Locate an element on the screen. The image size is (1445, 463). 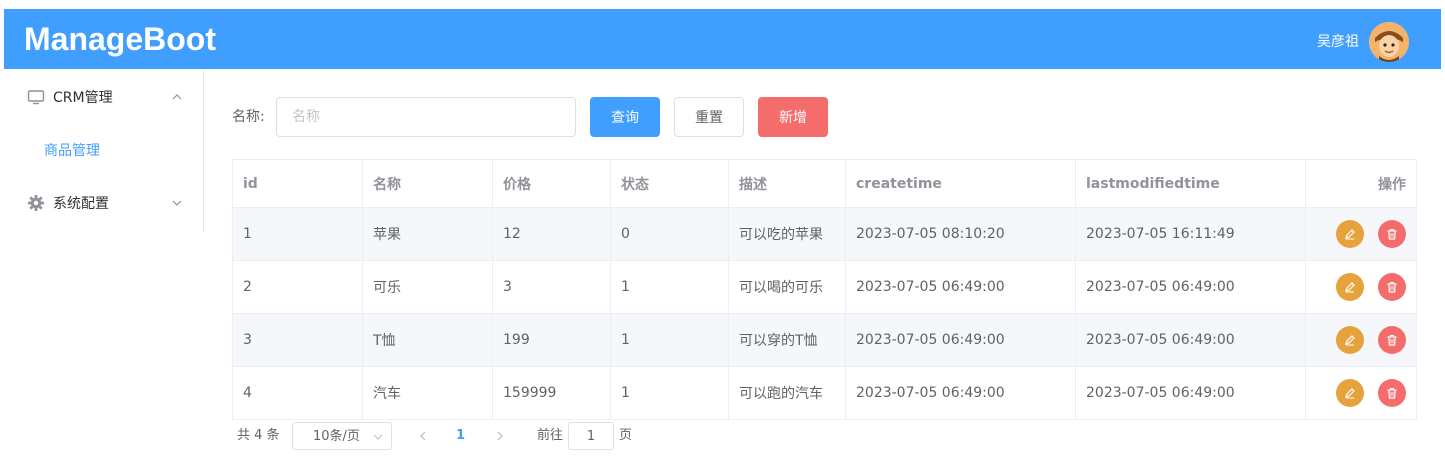
column-header-actions: 操作 is located at coordinates (1361, 183).